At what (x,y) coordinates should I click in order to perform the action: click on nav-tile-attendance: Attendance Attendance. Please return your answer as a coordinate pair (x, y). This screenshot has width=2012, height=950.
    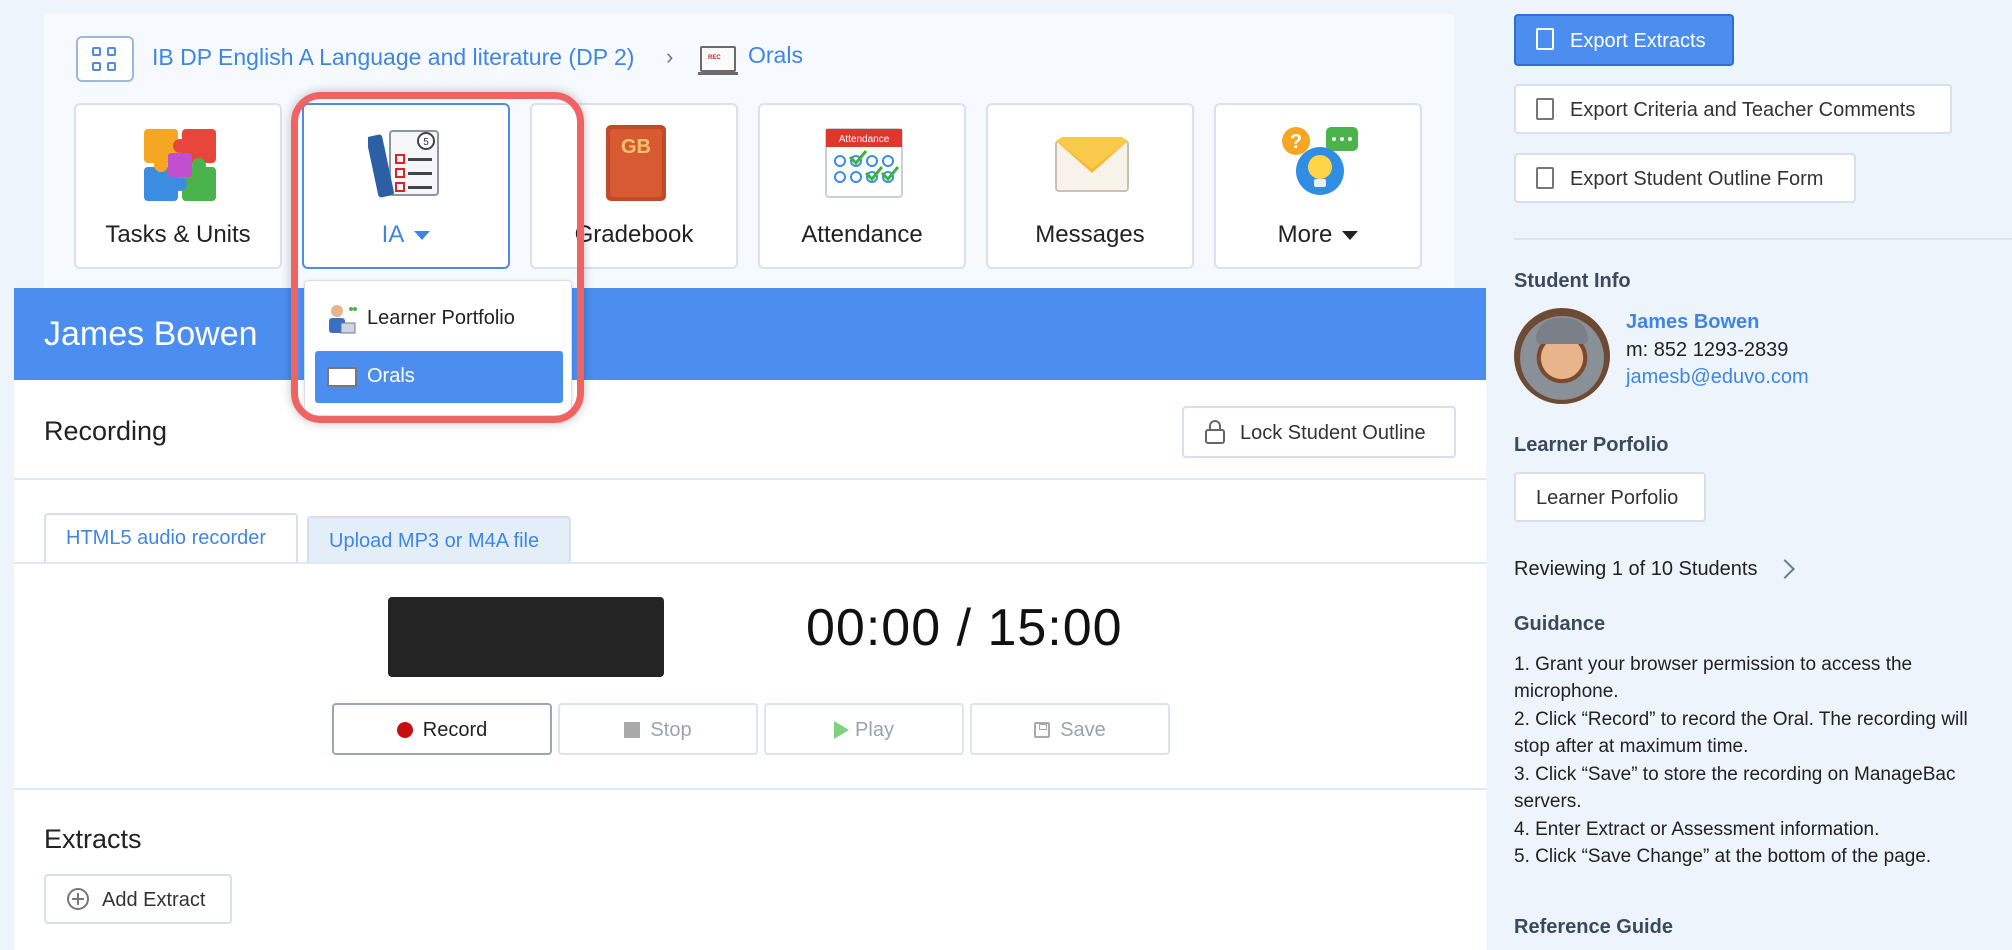
    Looking at the image, I should click on (862, 186).